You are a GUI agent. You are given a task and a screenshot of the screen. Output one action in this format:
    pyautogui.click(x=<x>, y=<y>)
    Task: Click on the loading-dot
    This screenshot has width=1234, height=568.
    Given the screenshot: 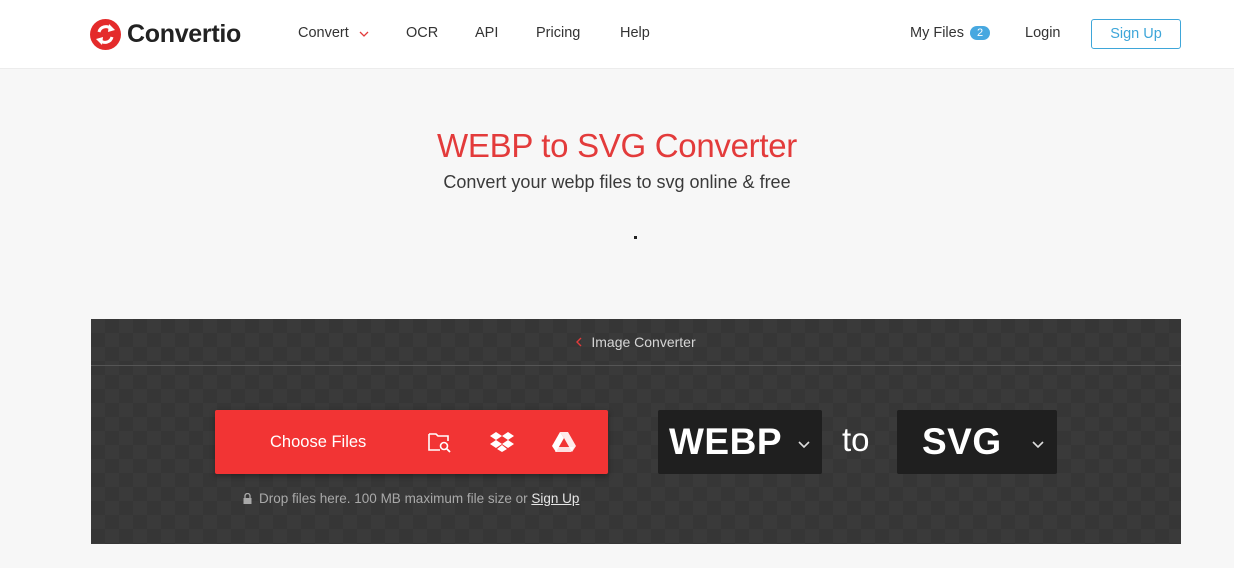 What is the action you would take?
    pyautogui.click(x=635, y=237)
    